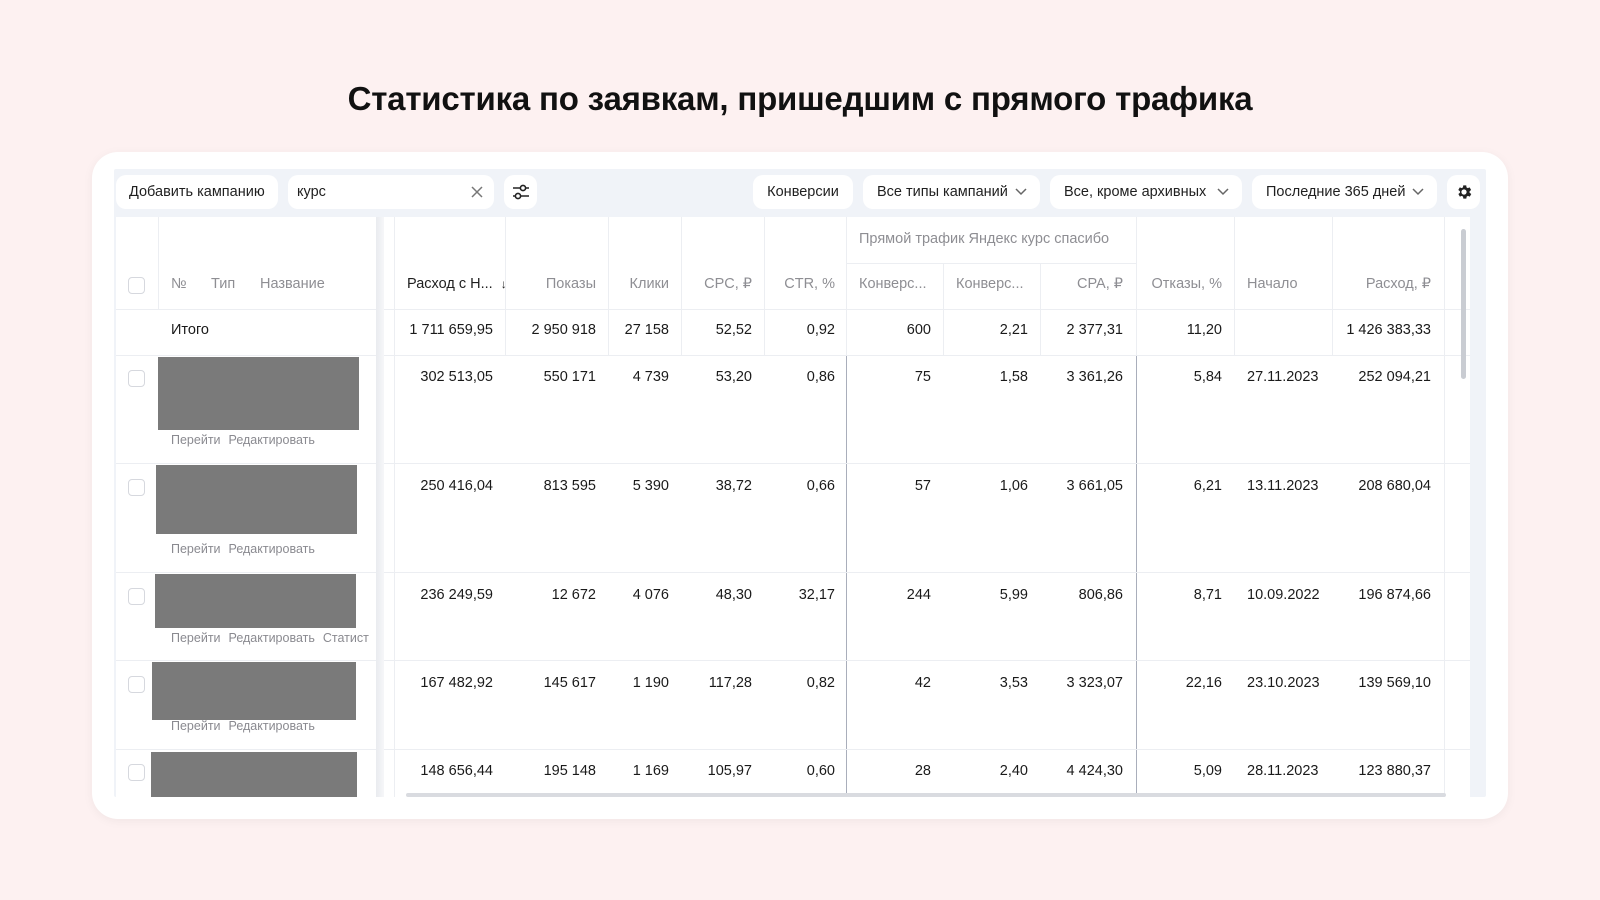 The height and width of the screenshot is (900, 1600). What do you see at coordinates (650, 683) in the screenshot?
I see `cell-clicks: 1 190` at bounding box center [650, 683].